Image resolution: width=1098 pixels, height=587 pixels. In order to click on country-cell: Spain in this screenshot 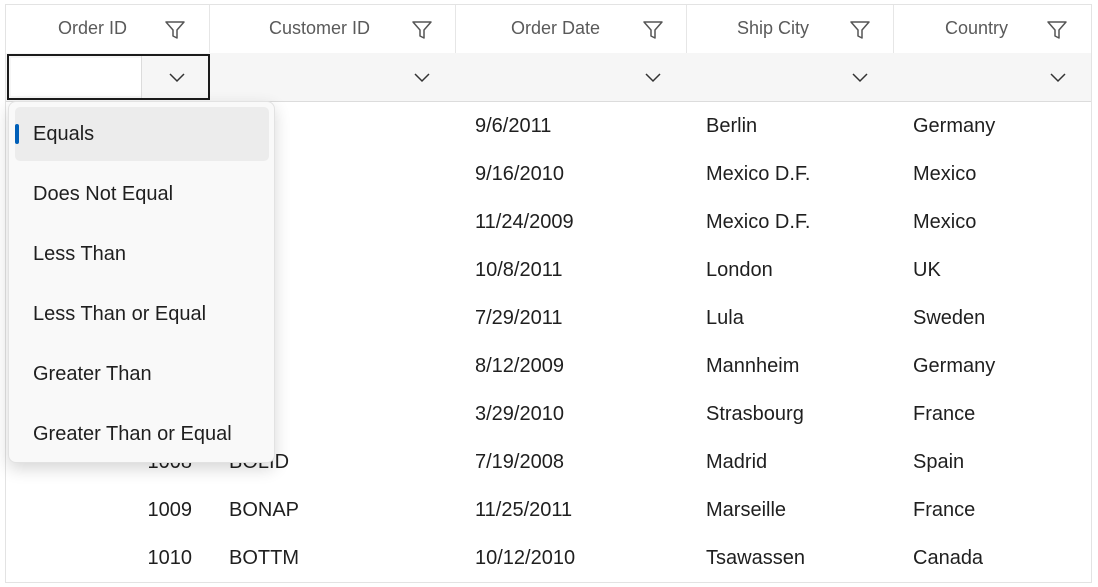, I will do `click(939, 462)`.